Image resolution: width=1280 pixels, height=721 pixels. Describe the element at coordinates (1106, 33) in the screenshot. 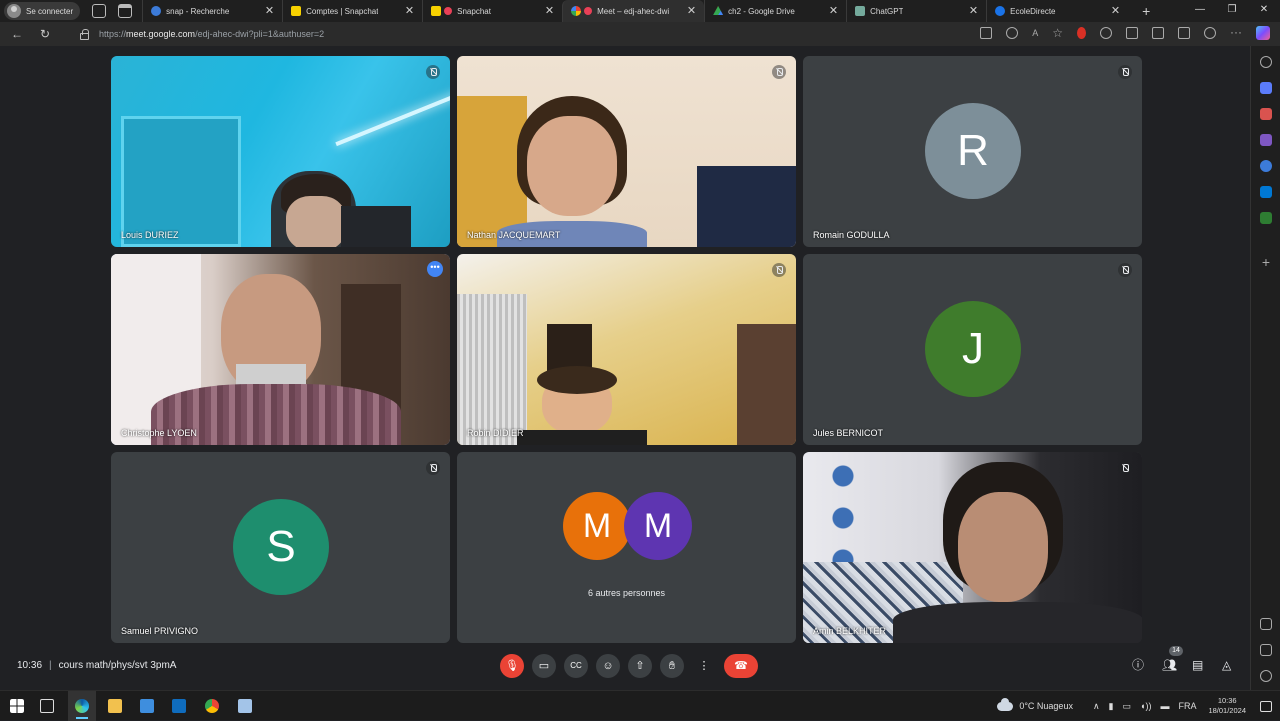

I see `extensions-icon` at that location.